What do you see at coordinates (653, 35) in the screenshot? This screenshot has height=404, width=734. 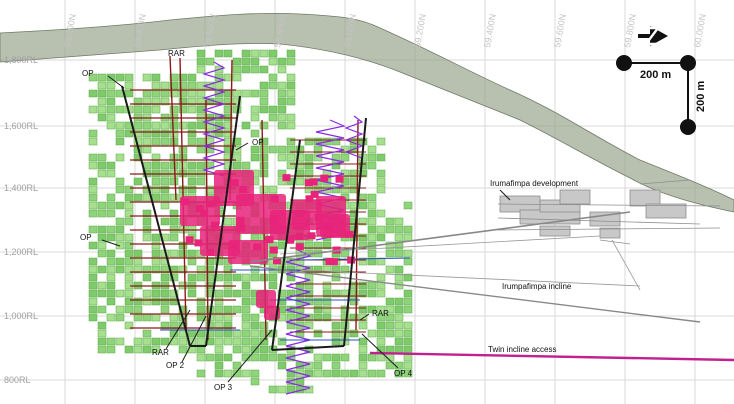 I see `north-arrow-icon` at bounding box center [653, 35].